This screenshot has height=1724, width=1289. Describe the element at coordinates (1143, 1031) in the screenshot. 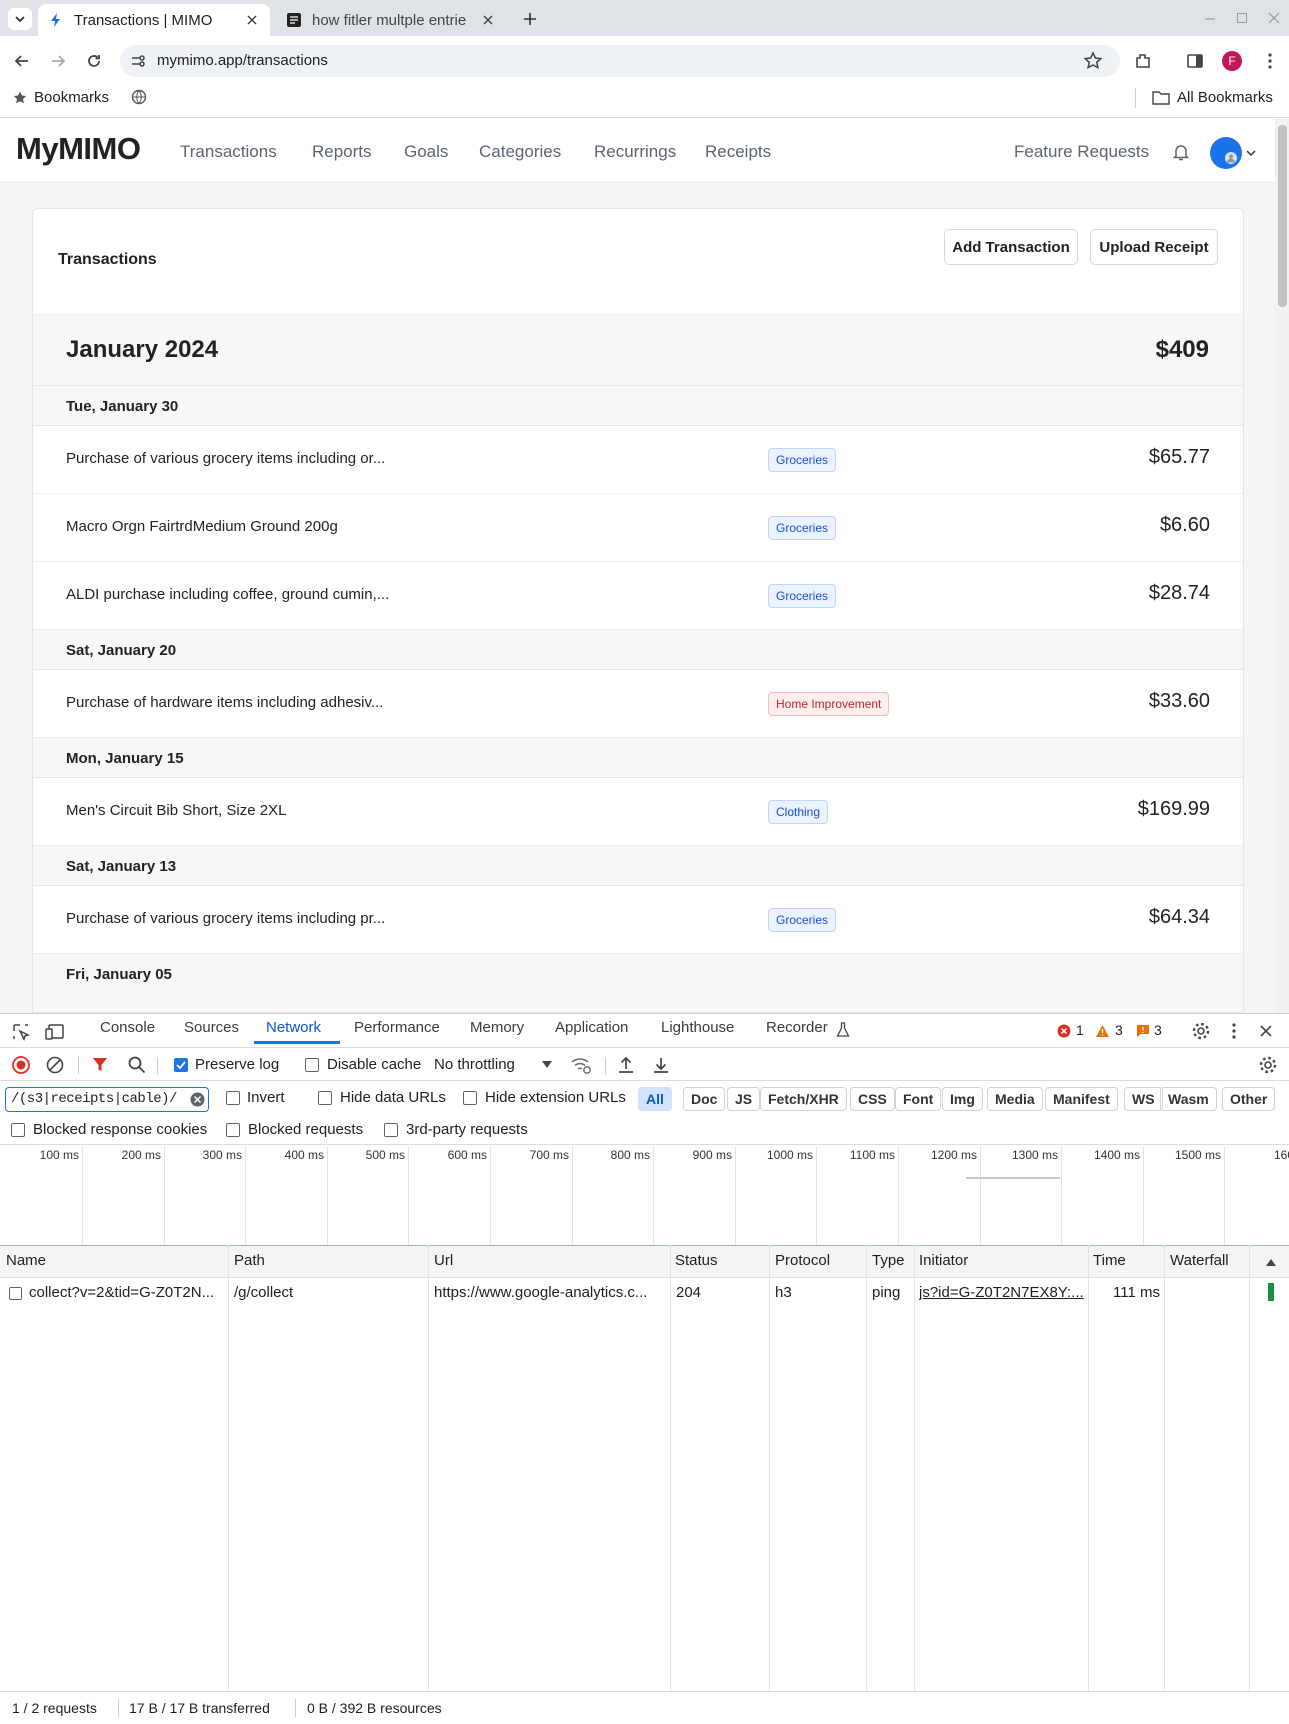

I see `issues-icon` at that location.